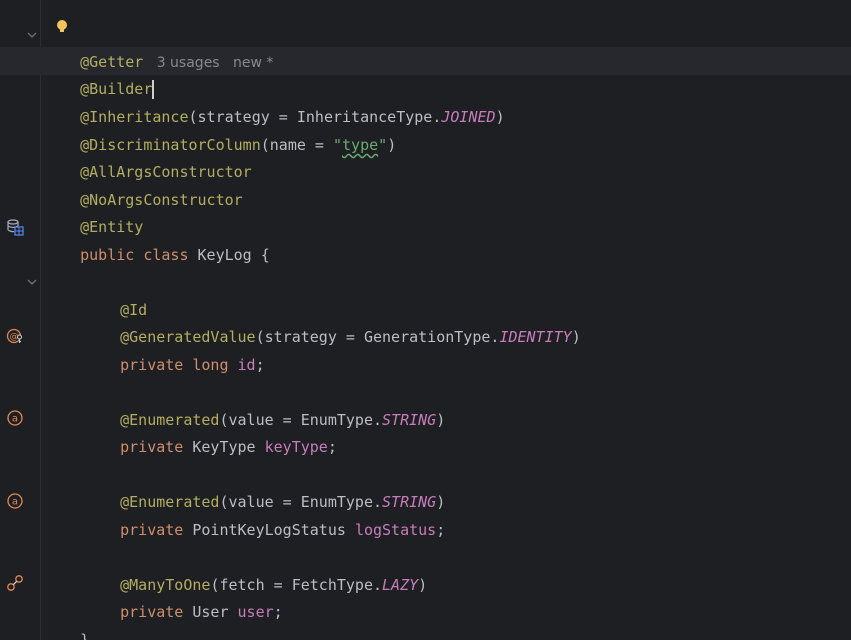 The height and width of the screenshot is (640, 851). Describe the element at coordinates (15, 583) in the screenshot. I see `relation-link-icon` at that location.